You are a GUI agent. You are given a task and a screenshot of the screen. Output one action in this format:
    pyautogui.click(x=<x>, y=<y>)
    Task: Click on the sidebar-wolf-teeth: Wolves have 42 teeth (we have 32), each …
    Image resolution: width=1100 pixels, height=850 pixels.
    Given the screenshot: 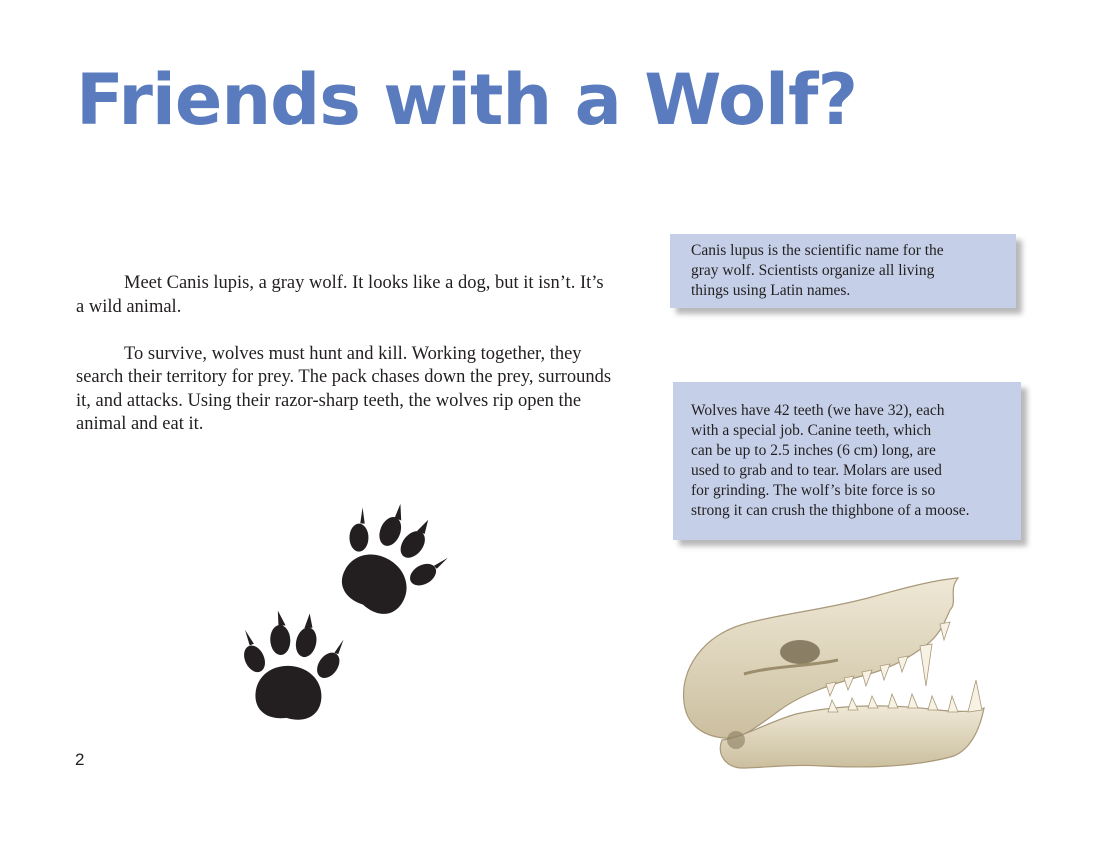 What is the action you would take?
    pyautogui.click(x=847, y=461)
    